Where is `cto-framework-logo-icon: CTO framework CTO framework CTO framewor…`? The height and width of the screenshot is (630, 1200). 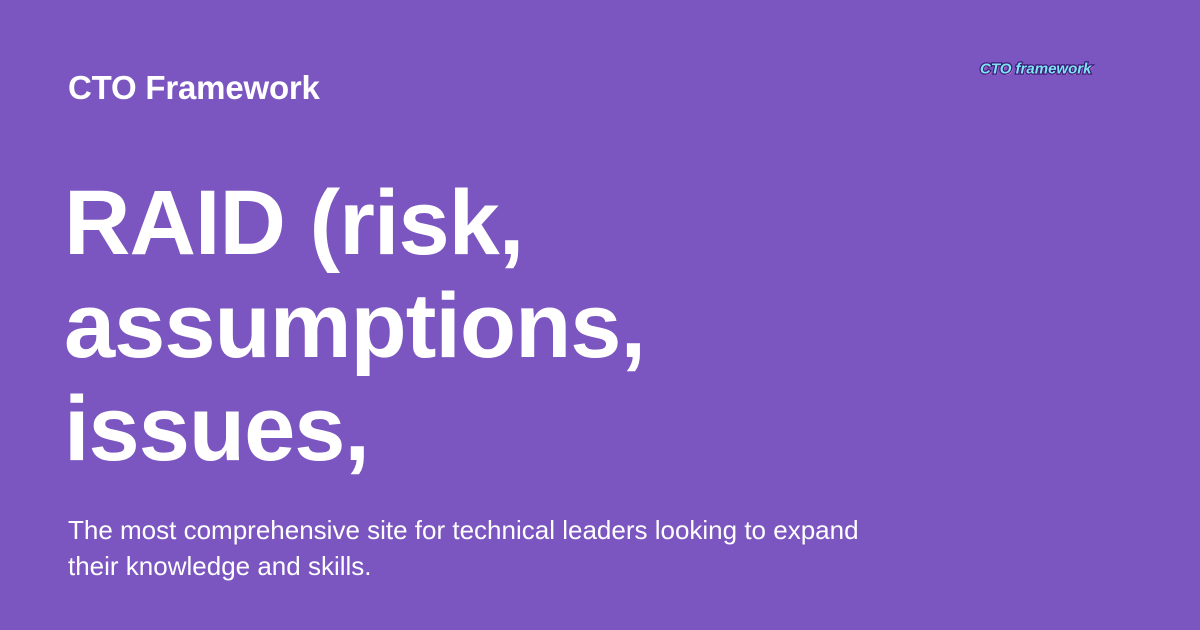 cto-framework-logo-icon: CTO framework CTO framework CTO framewor… is located at coordinates (1044, 69).